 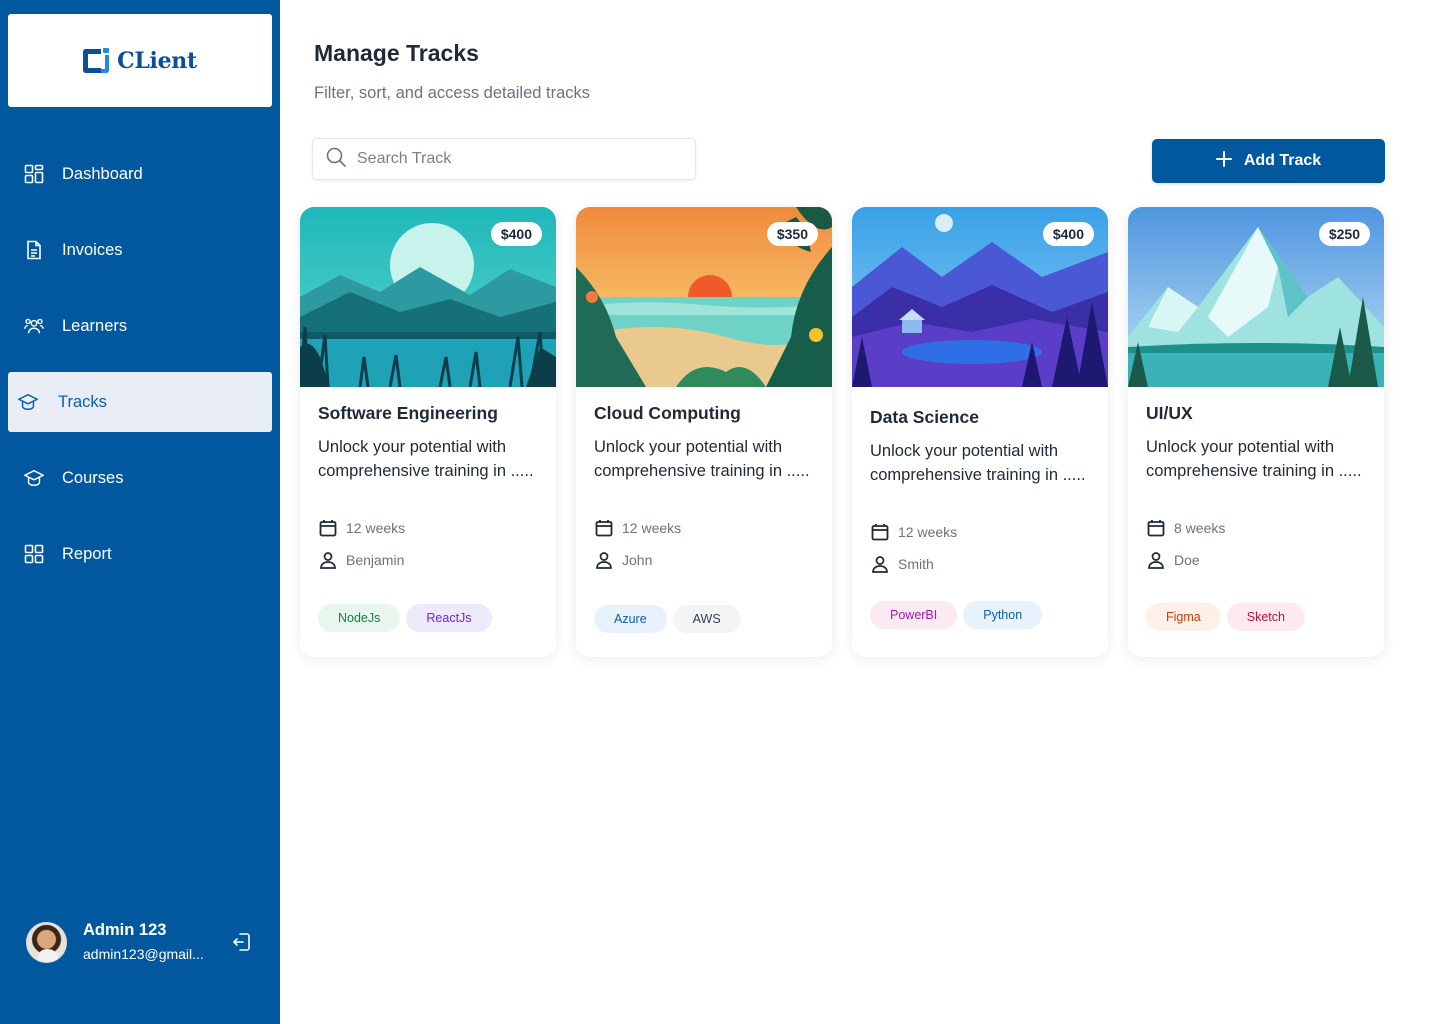 What do you see at coordinates (1200, 528) in the screenshot?
I see `duration-text: 8 weeks` at bounding box center [1200, 528].